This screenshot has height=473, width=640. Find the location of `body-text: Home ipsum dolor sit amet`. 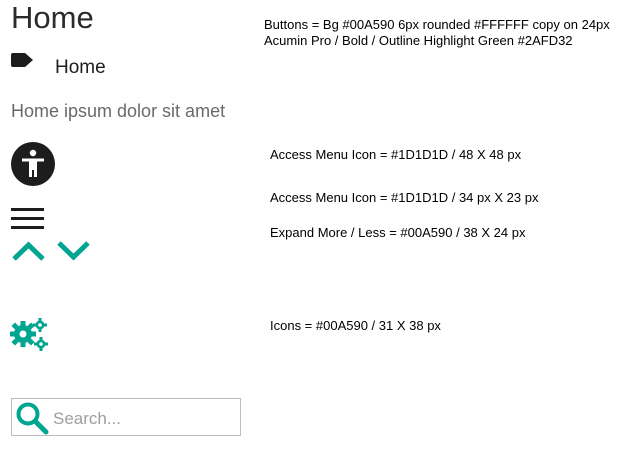

body-text: Home ipsum dolor sit amet is located at coordinates (118, 111).